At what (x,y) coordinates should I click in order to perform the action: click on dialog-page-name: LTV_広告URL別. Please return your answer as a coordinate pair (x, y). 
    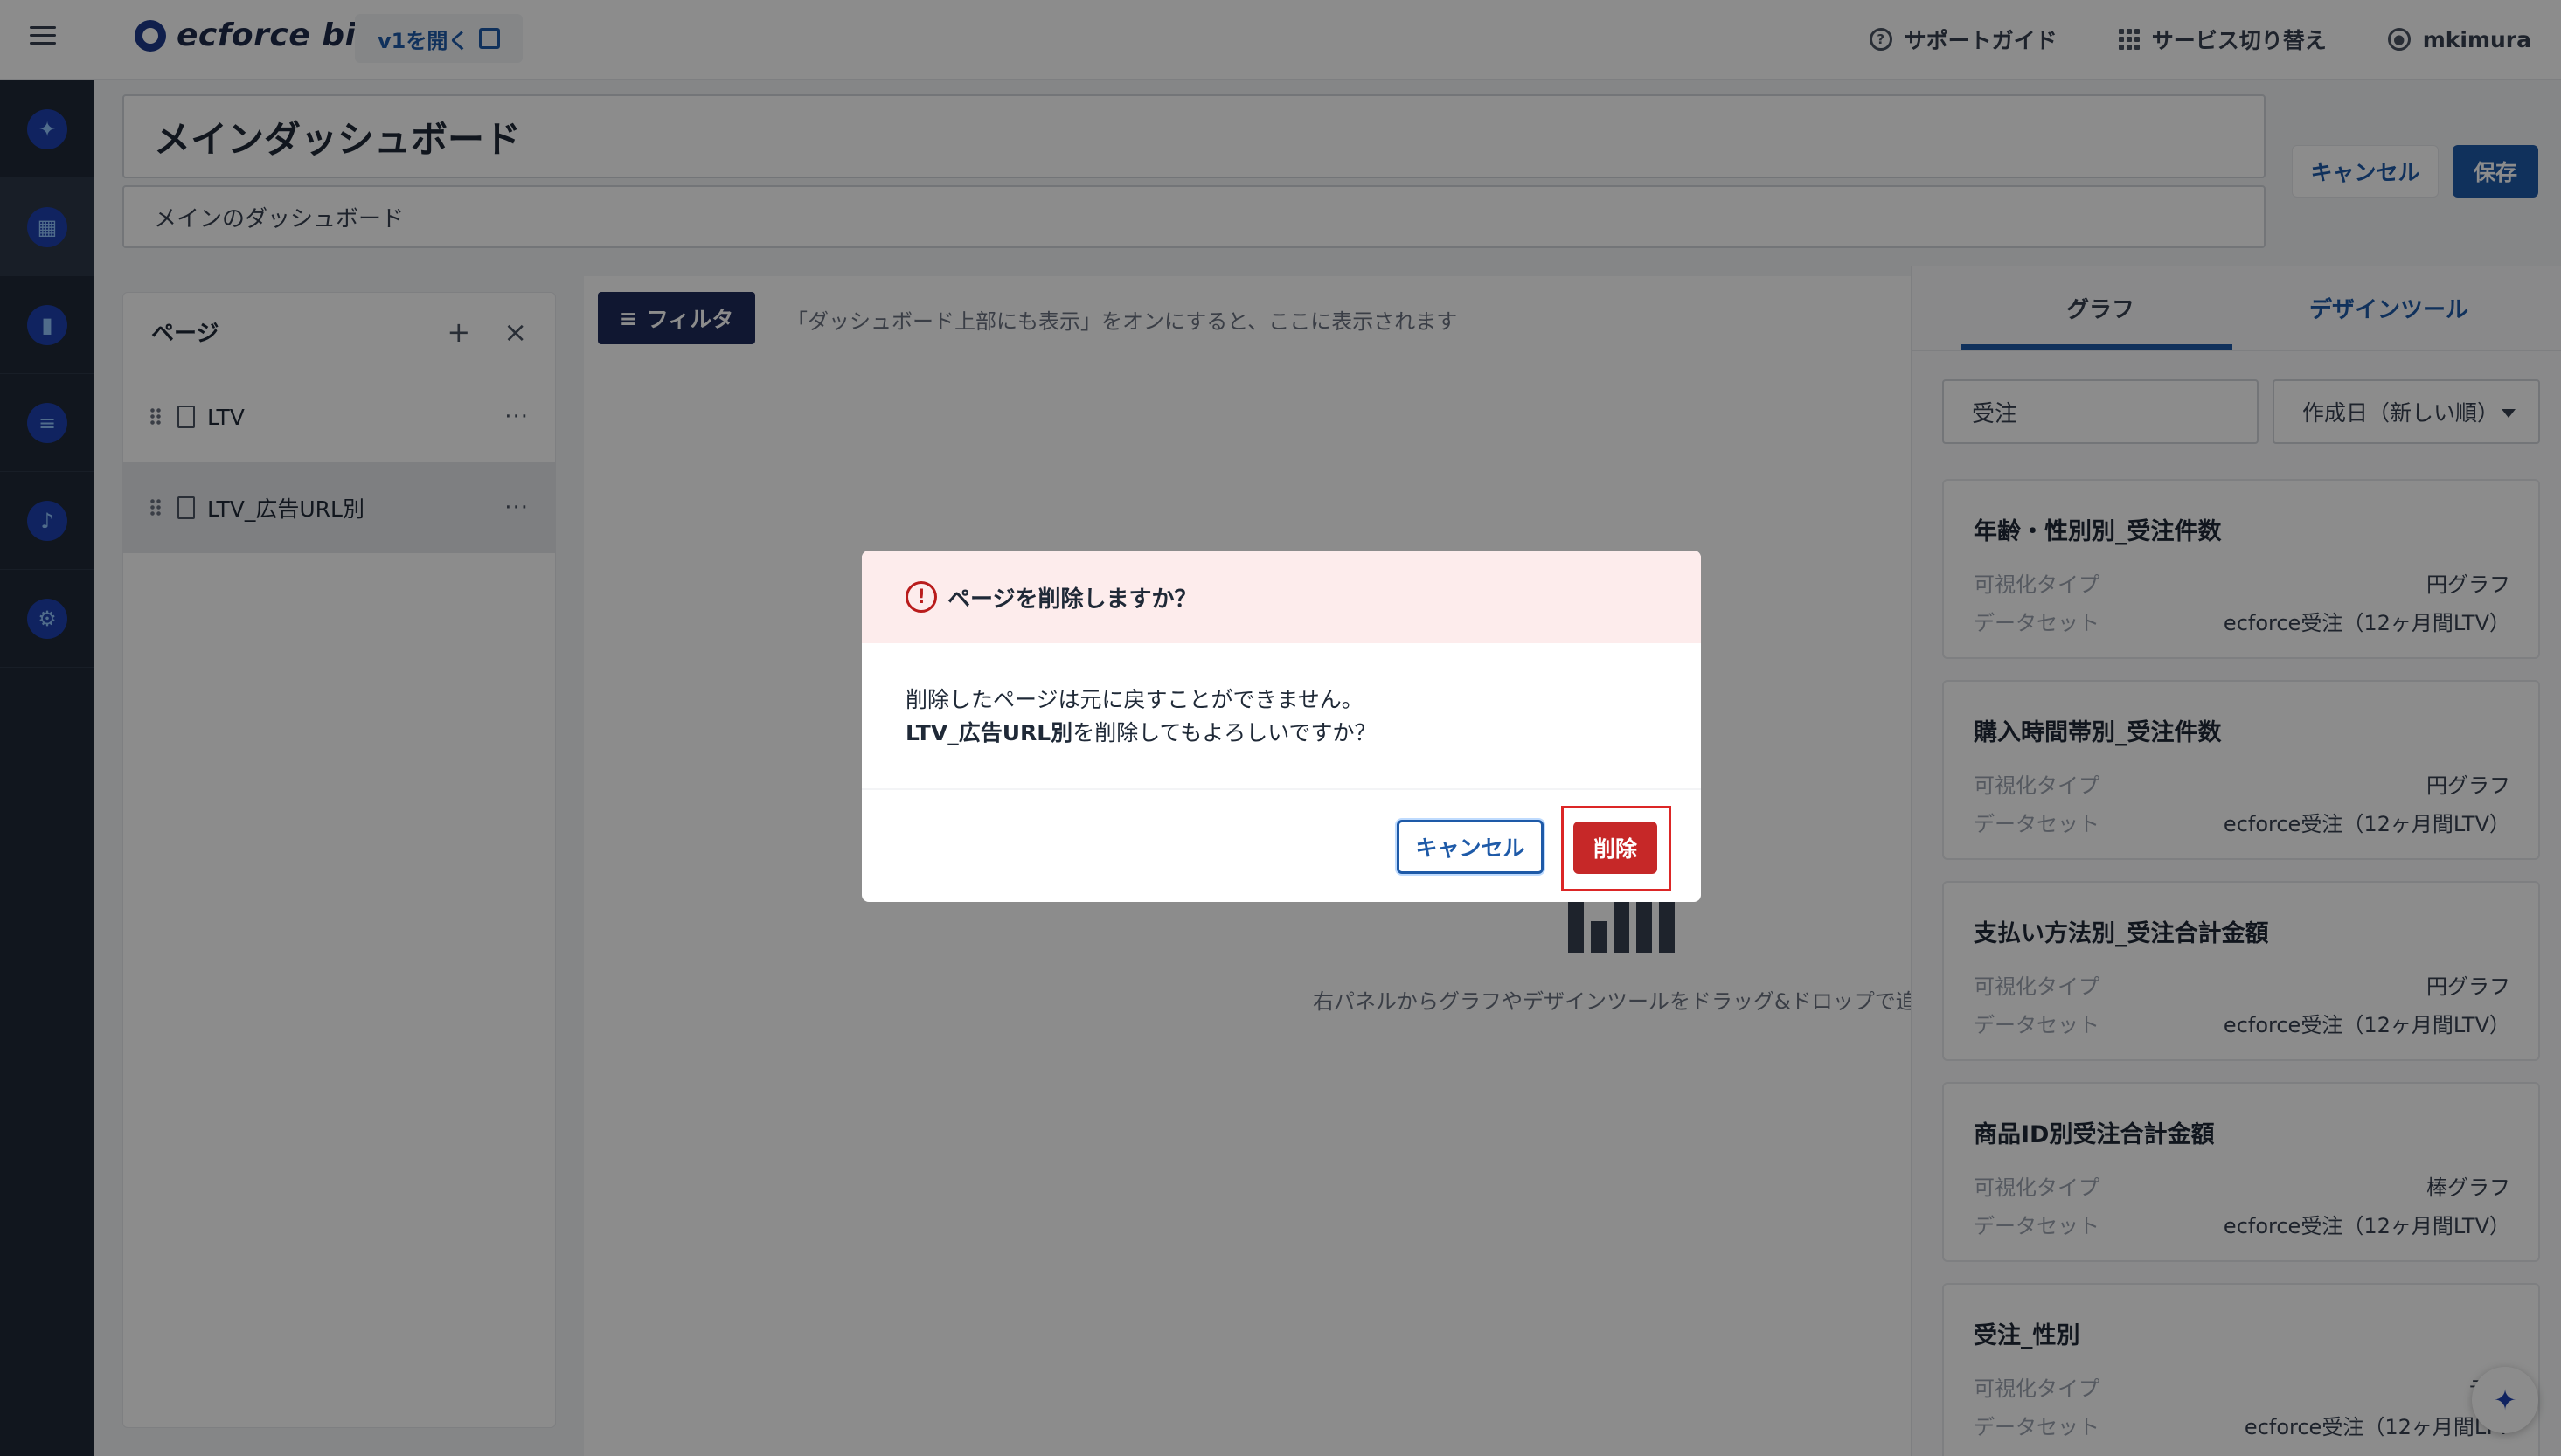
    Looking at the image, I should click on (989, 732).